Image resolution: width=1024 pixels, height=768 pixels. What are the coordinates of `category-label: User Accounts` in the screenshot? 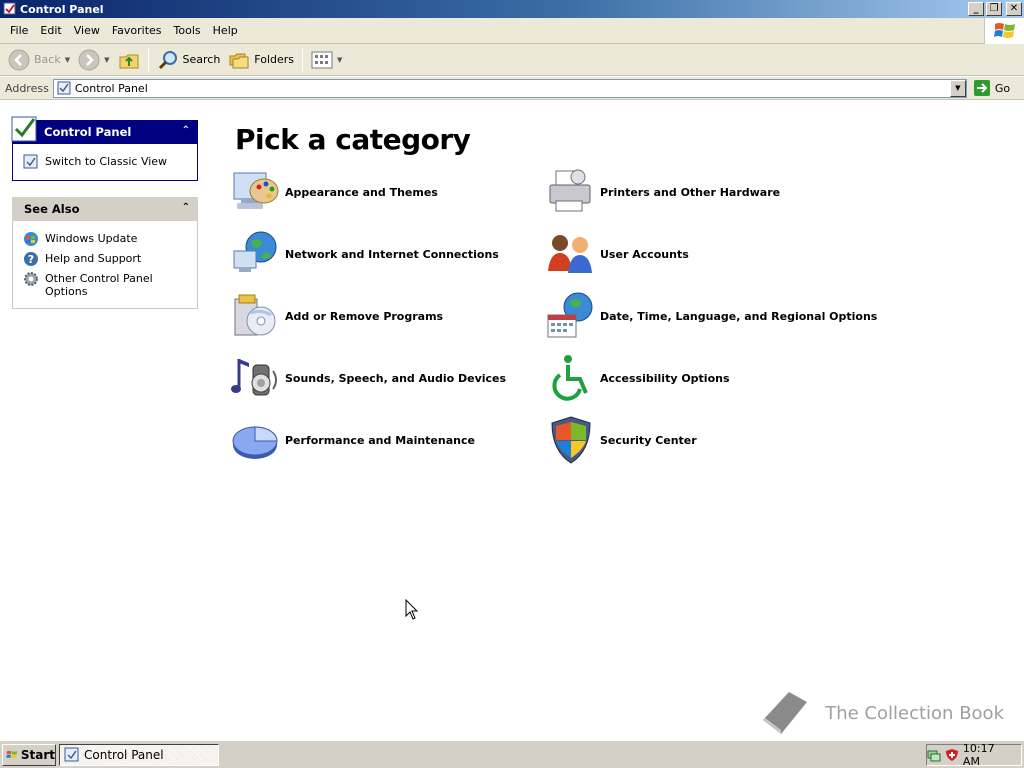 It's located at (644, 254).